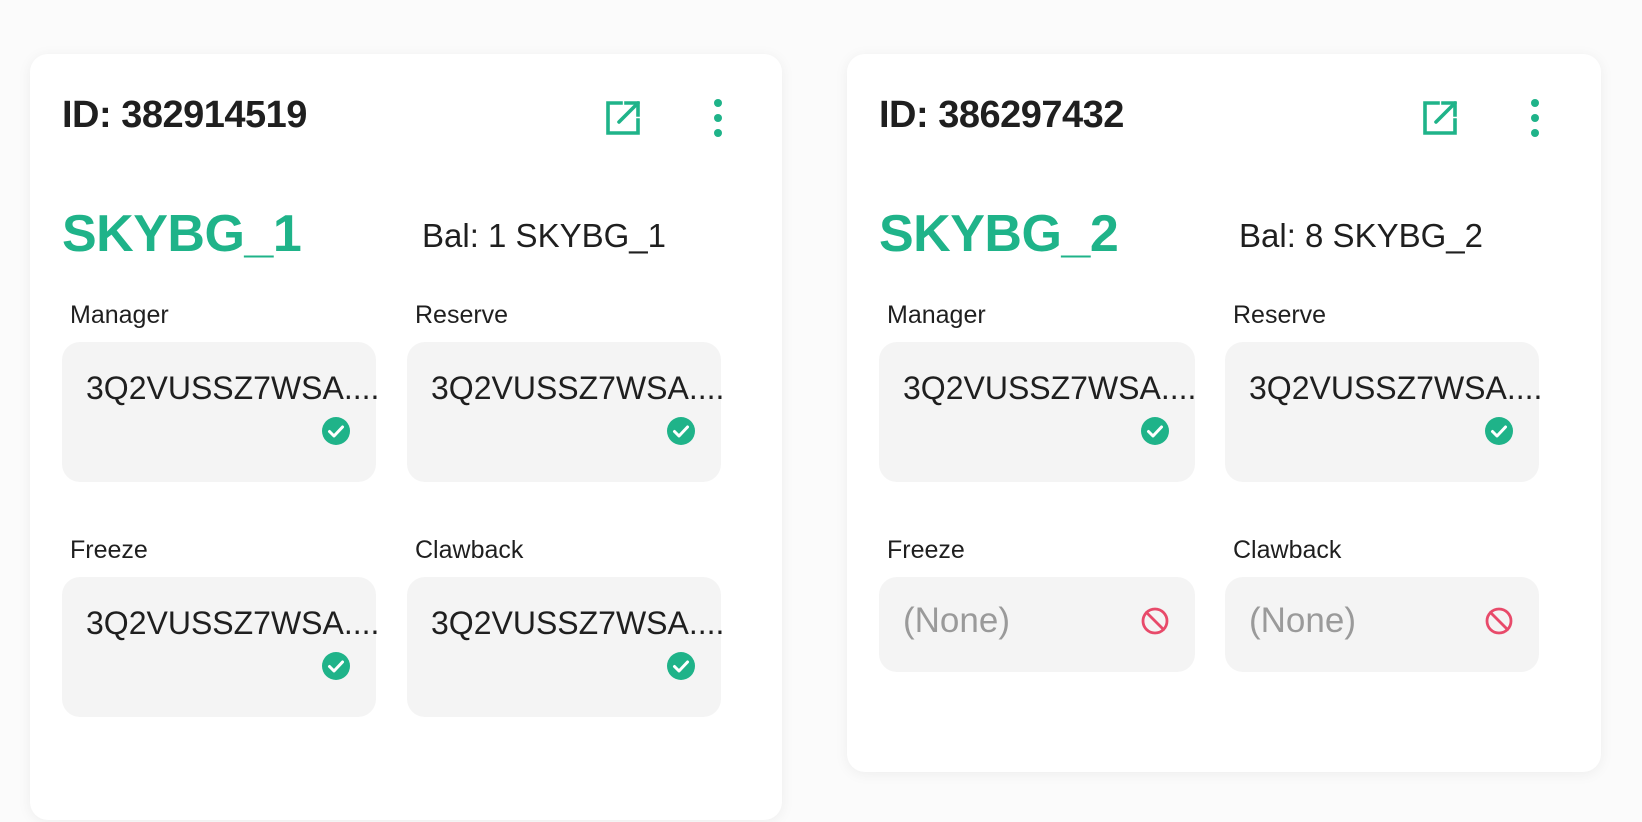  What do you see at coordinates (184, 115) in the screenshot?
I see `asset-id: ID: 382914519` at bounding box center [184, 115].